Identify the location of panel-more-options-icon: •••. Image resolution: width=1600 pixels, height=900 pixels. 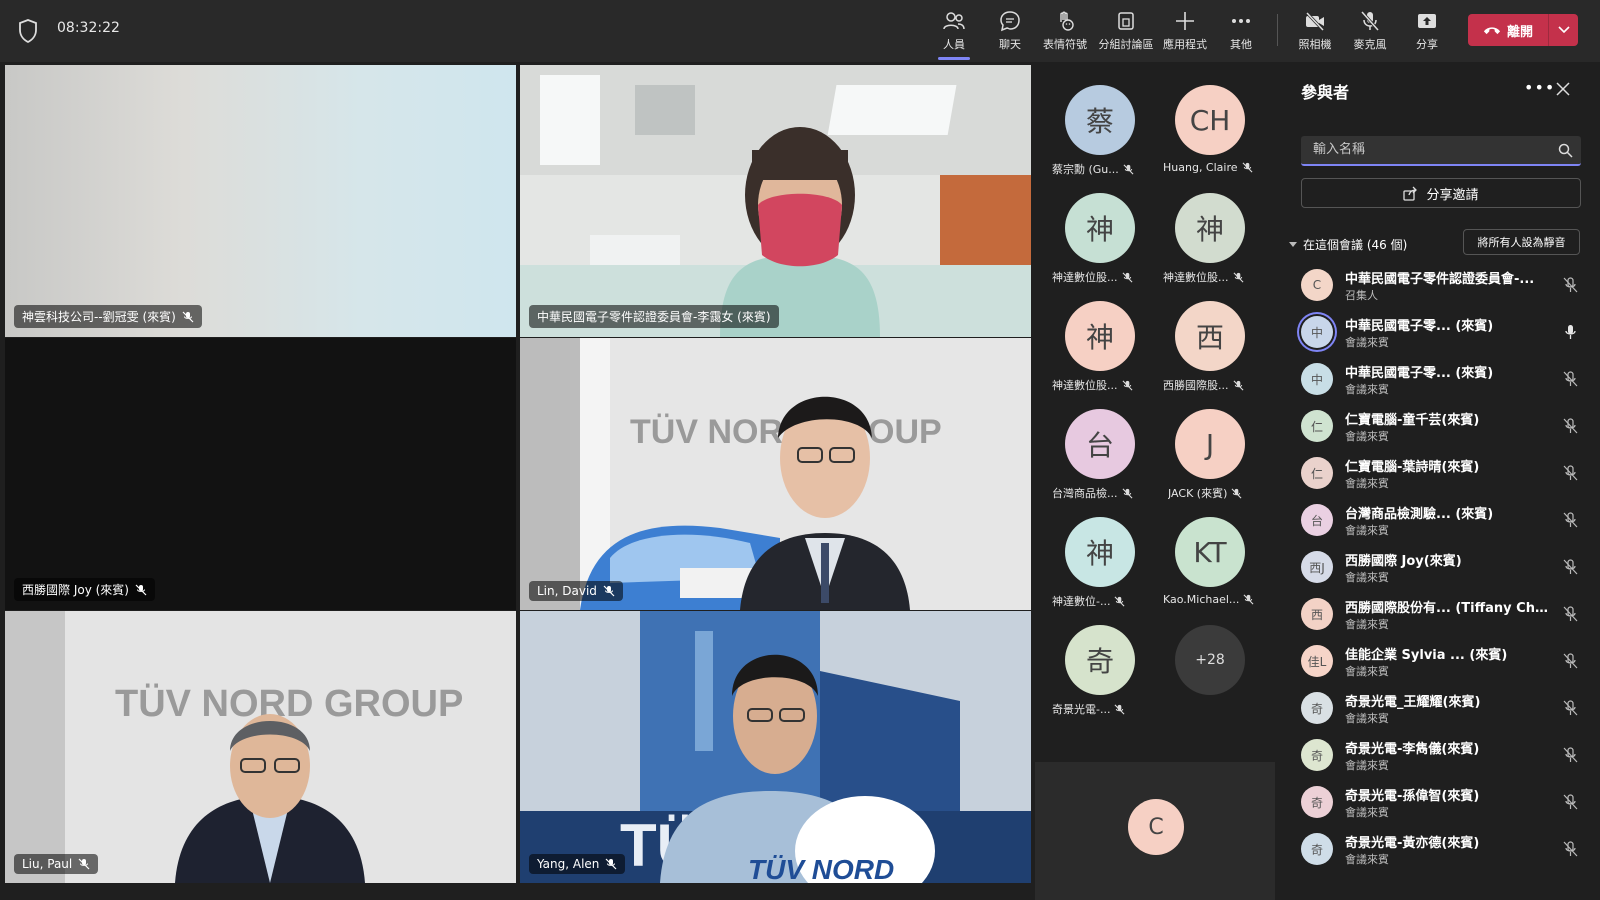
(1539, 87).